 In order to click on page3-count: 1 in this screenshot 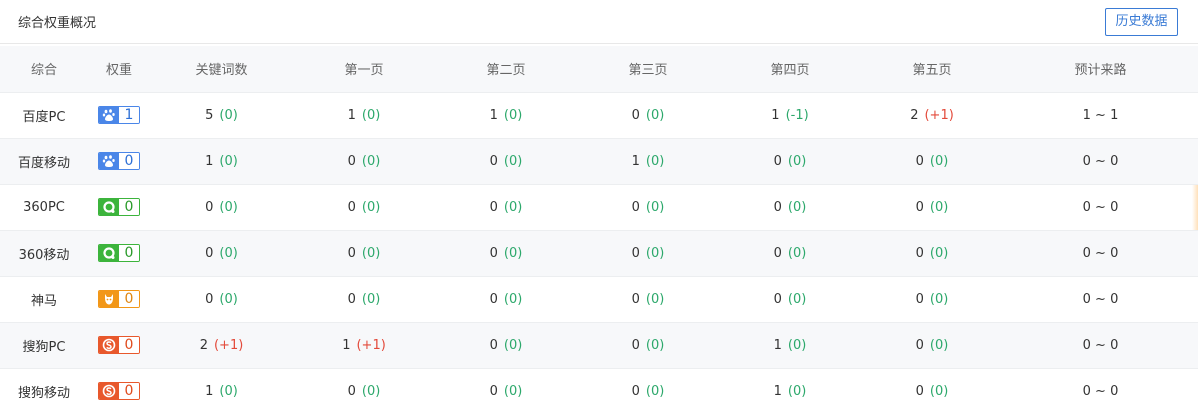, I will do `click(636, 161)`.